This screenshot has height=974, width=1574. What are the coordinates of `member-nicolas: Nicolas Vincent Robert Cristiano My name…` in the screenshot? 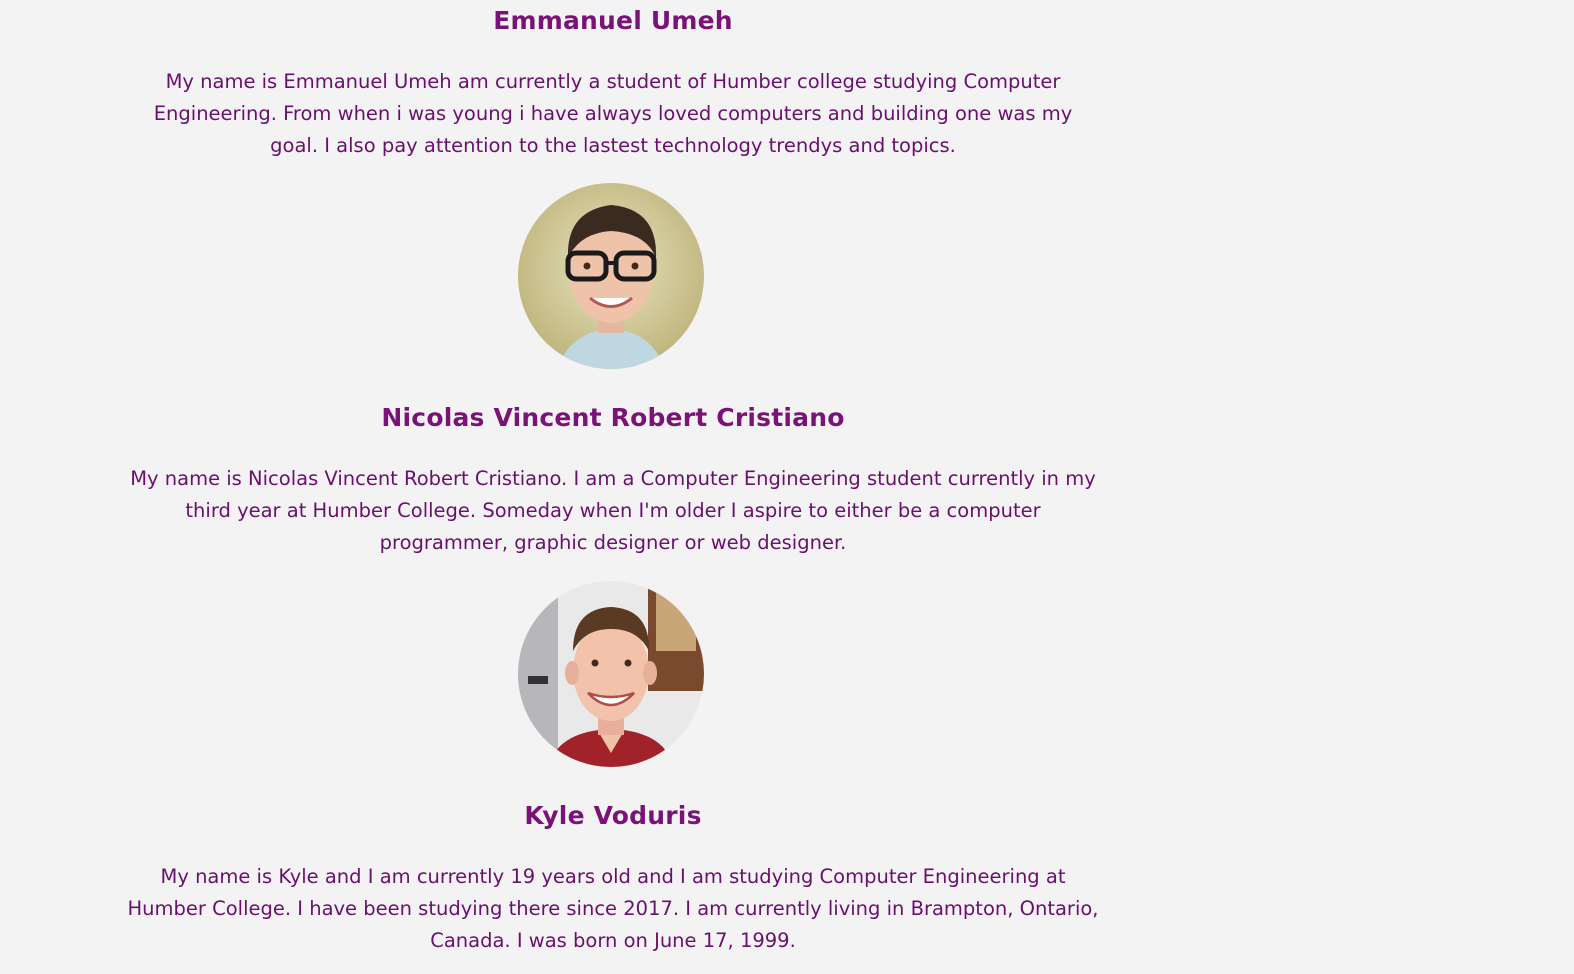 It's located at (613, 481).